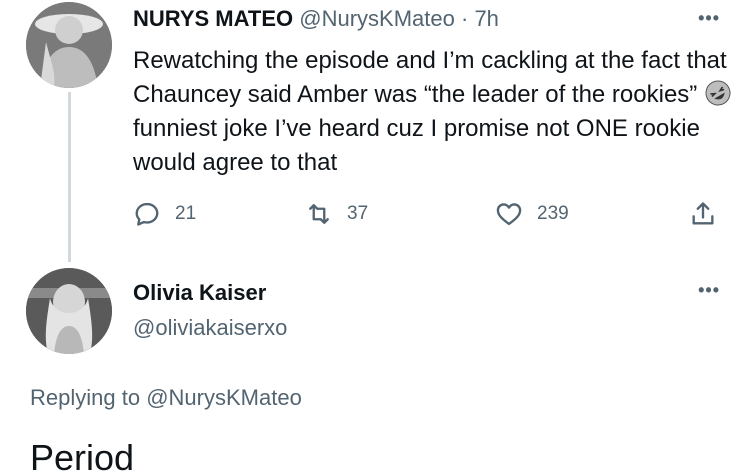 The image size is (750, 476). What do you see at coordinates (377, 18) in the screenshot?
I see `author-handle: @NurysKMateo` at bounding box center [377, 18].